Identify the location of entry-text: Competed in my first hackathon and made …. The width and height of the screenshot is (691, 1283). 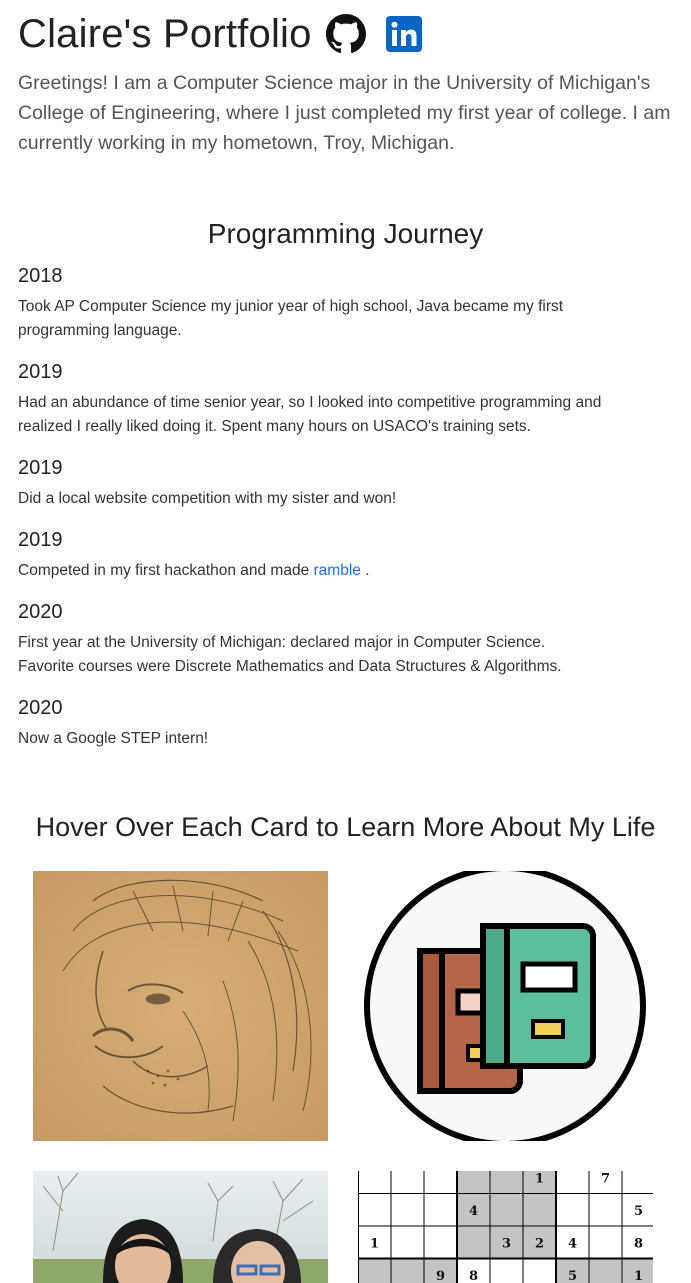
(348, 571).